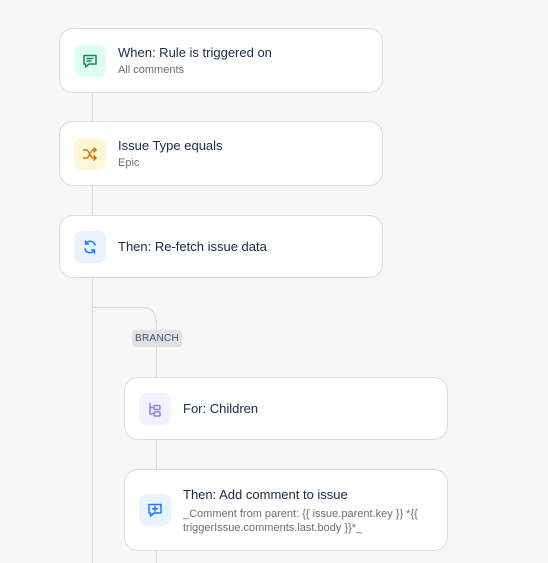  Describe the element at coordinates (90, 246) in the screenshot. I see `refresh-icon` at that location.